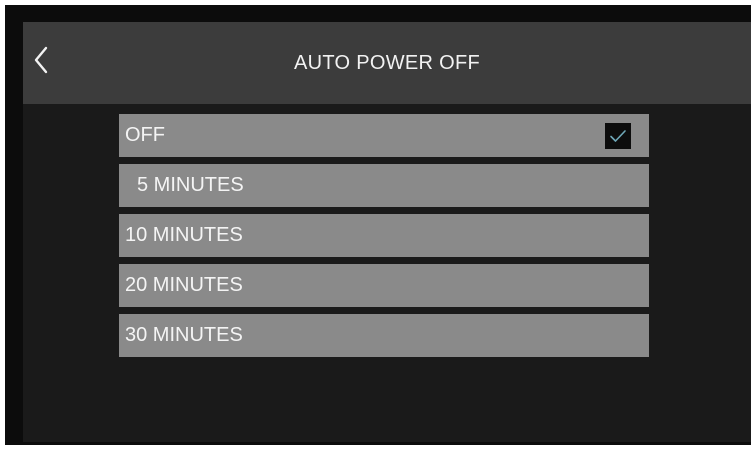 The image size is (756, 450). Describe the element at coordinates (384, 135) in the screenshot. I see `option-off: OFF` at that location.